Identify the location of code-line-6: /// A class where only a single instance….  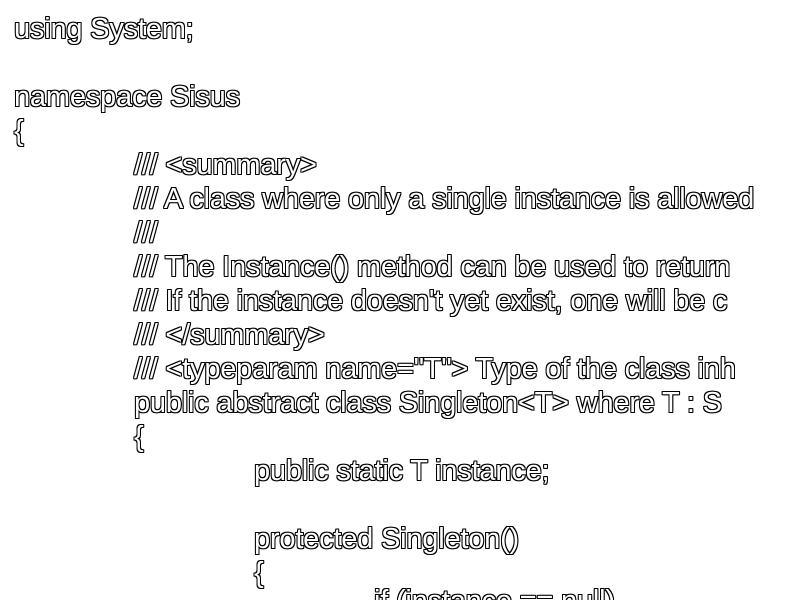
(444, 199).